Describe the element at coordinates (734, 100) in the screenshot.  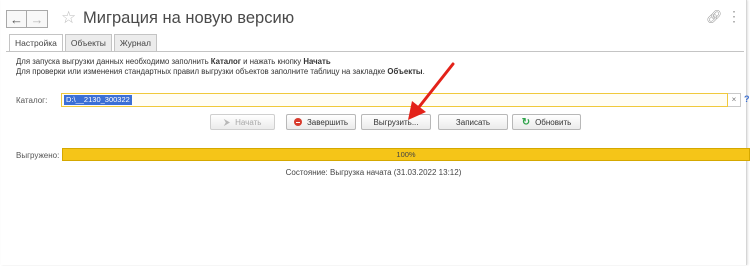
I see `clear-button: ×` at that location.